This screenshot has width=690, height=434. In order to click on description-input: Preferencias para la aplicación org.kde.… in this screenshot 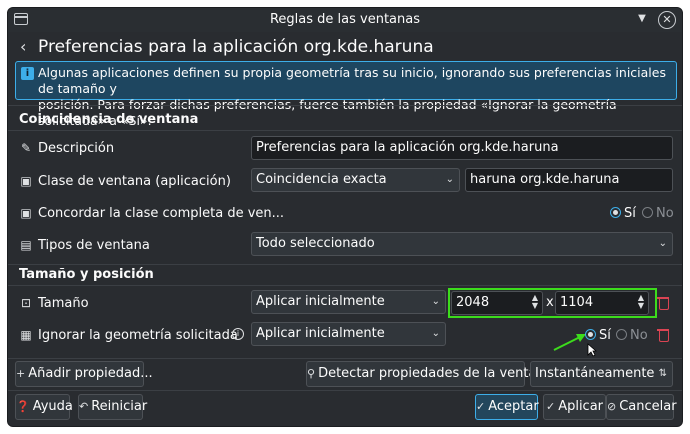, I will do `click(462, 148)`.